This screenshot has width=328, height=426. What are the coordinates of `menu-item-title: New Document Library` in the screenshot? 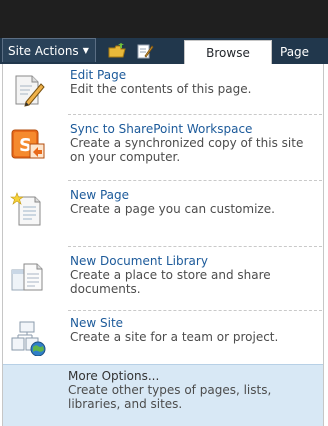 It's located at (139, 261).